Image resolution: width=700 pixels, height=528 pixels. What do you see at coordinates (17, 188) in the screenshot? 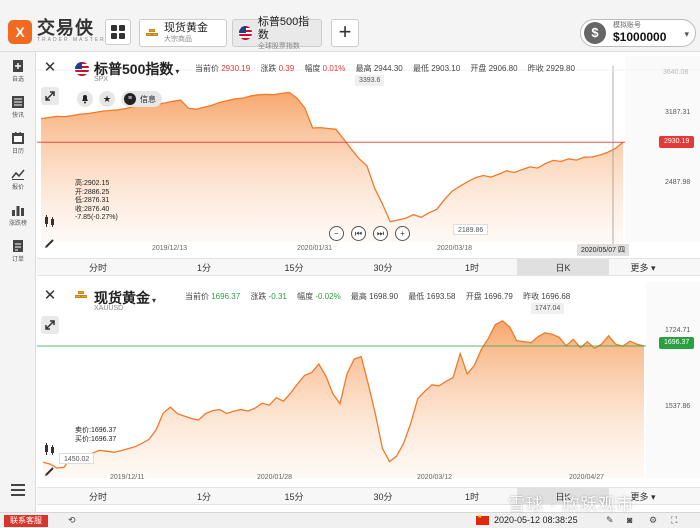
I see `nav-label: 报价` at bounding box center [17, 188].